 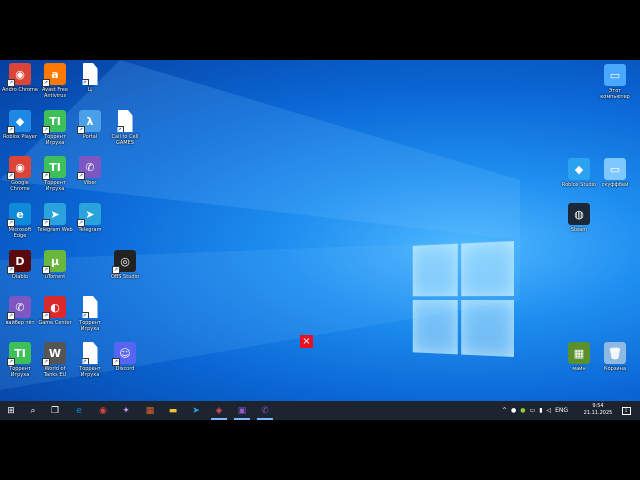 I want to click on clock: 9:54 21.11.2025, so click(x=598, y=410).